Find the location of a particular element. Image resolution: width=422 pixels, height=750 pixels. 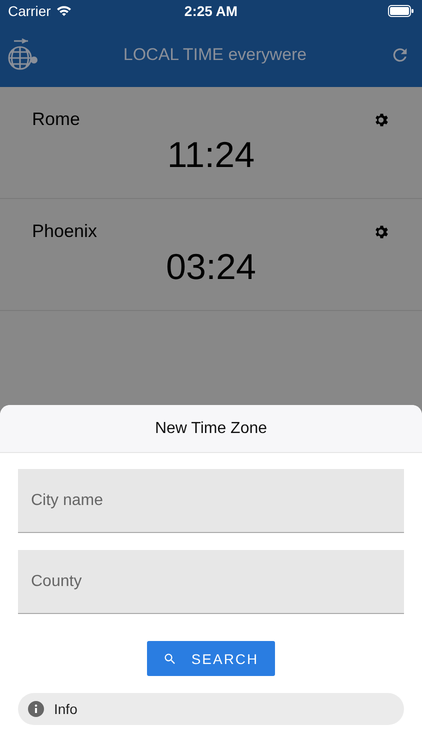

wifi-icon is located at coordinates (64, 11).